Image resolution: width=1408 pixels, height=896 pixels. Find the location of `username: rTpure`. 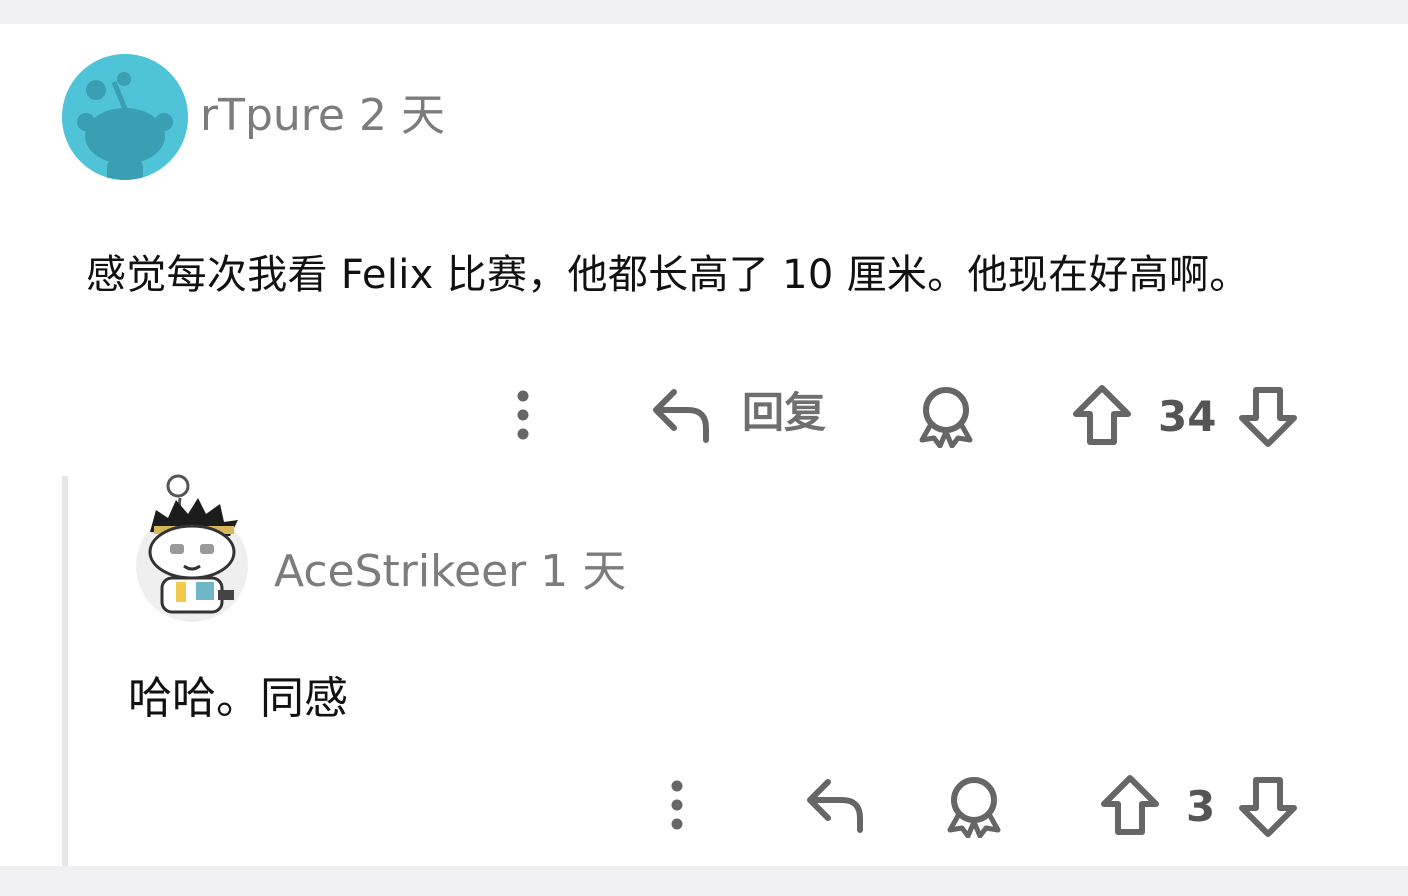

username: rTpure is located at coordinates (272, 115).